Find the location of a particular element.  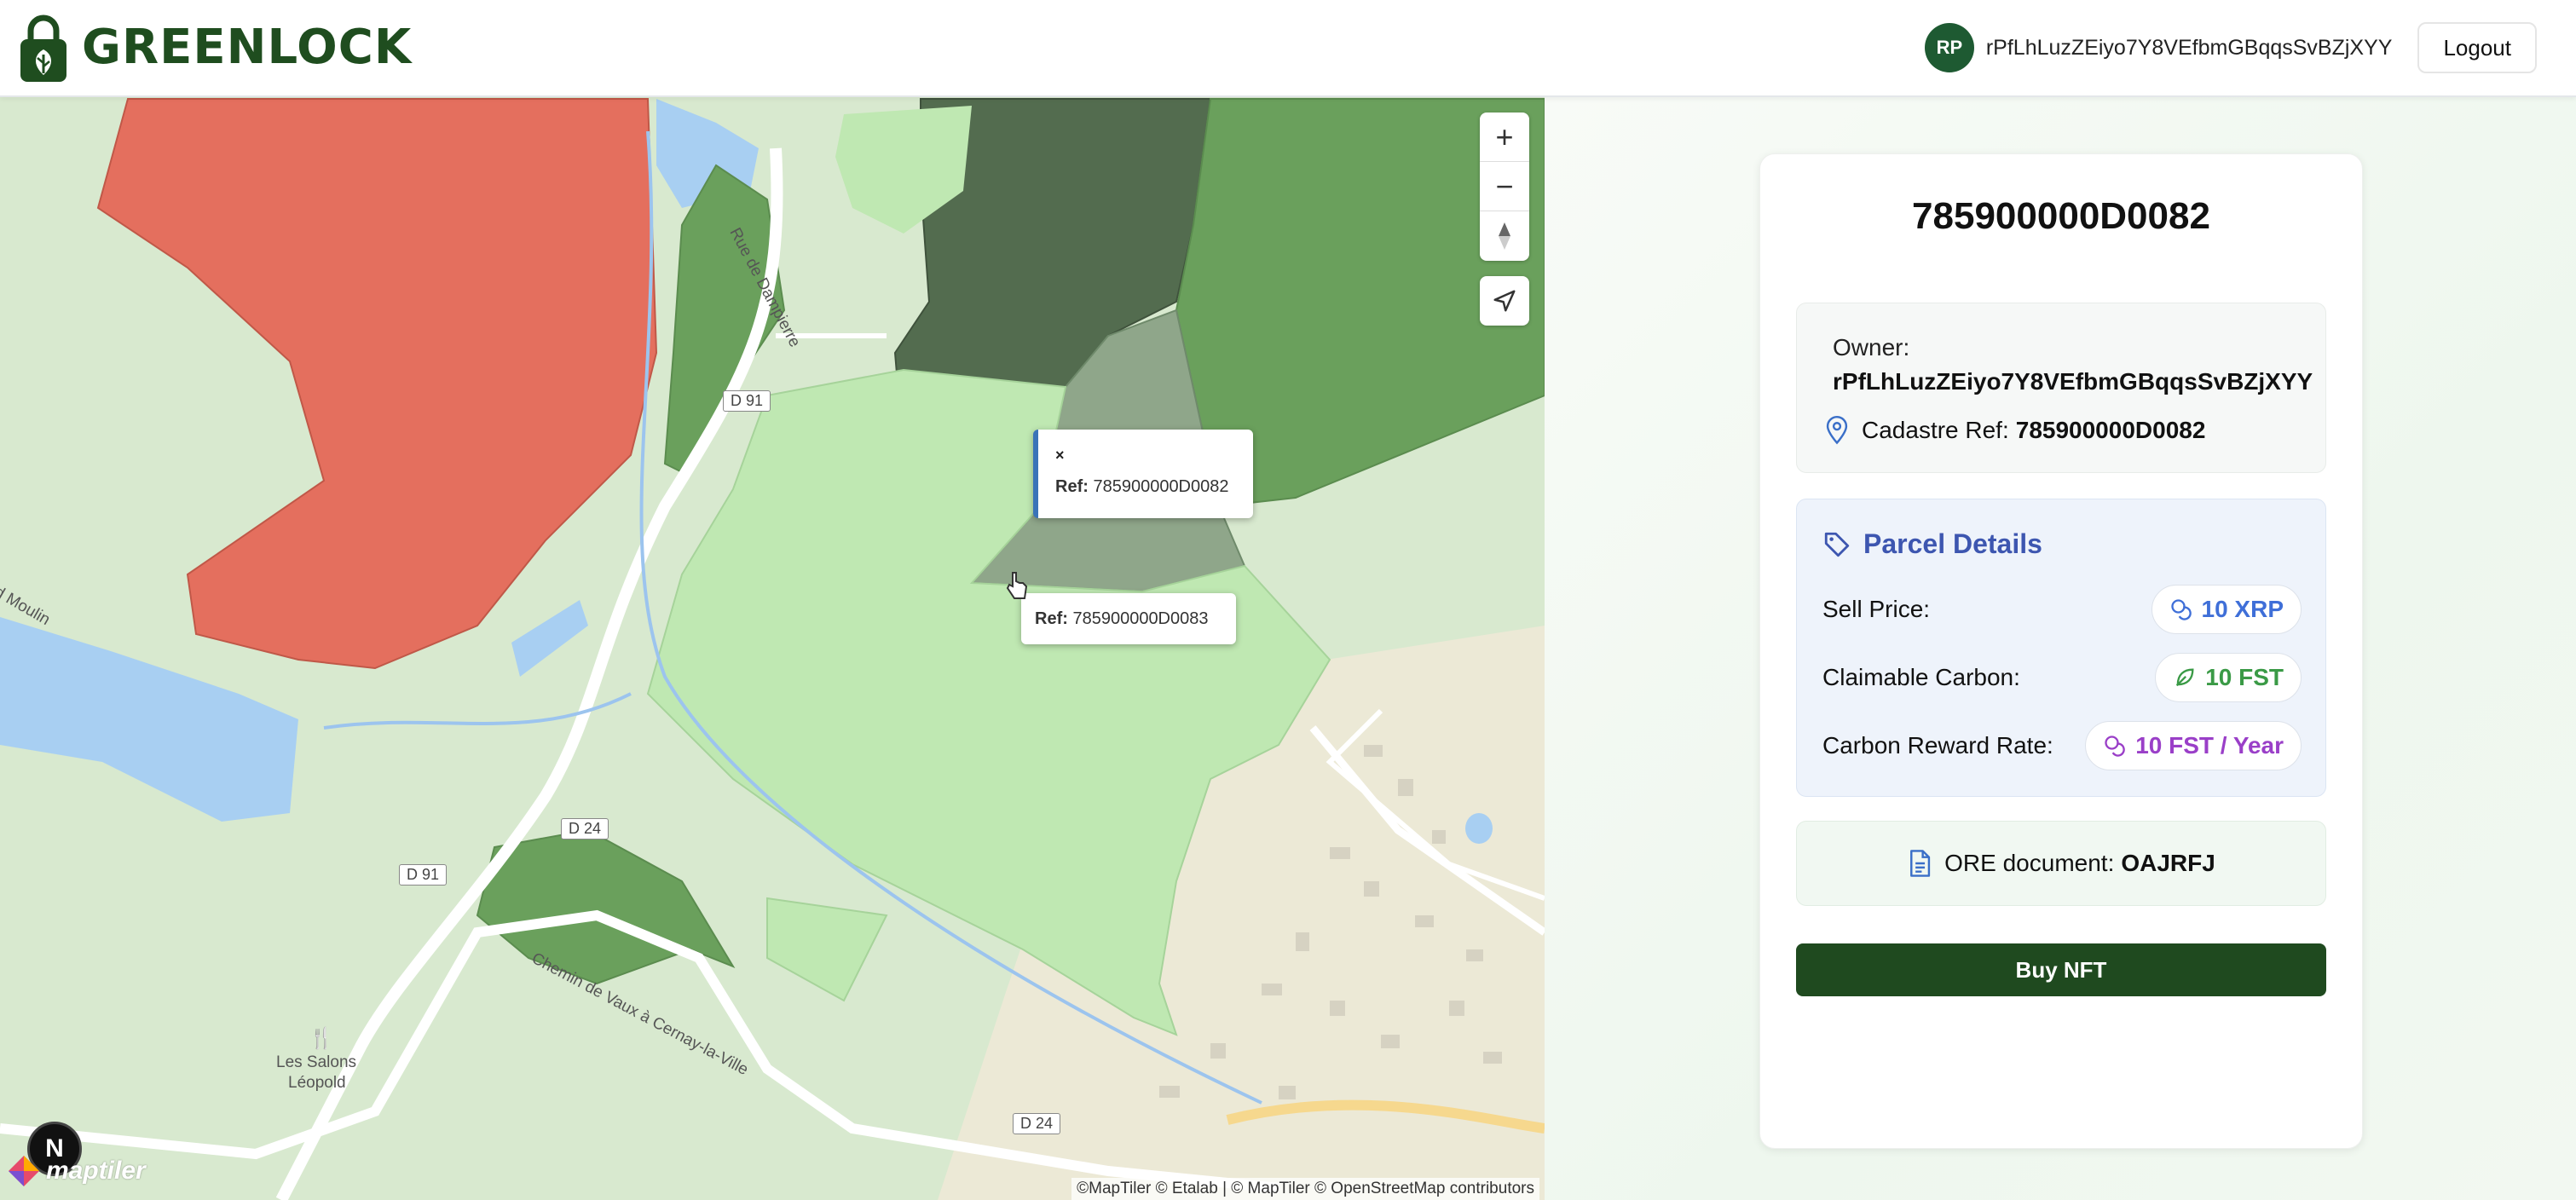

brand: GREENLOCK is located at coordinates (215, 48).